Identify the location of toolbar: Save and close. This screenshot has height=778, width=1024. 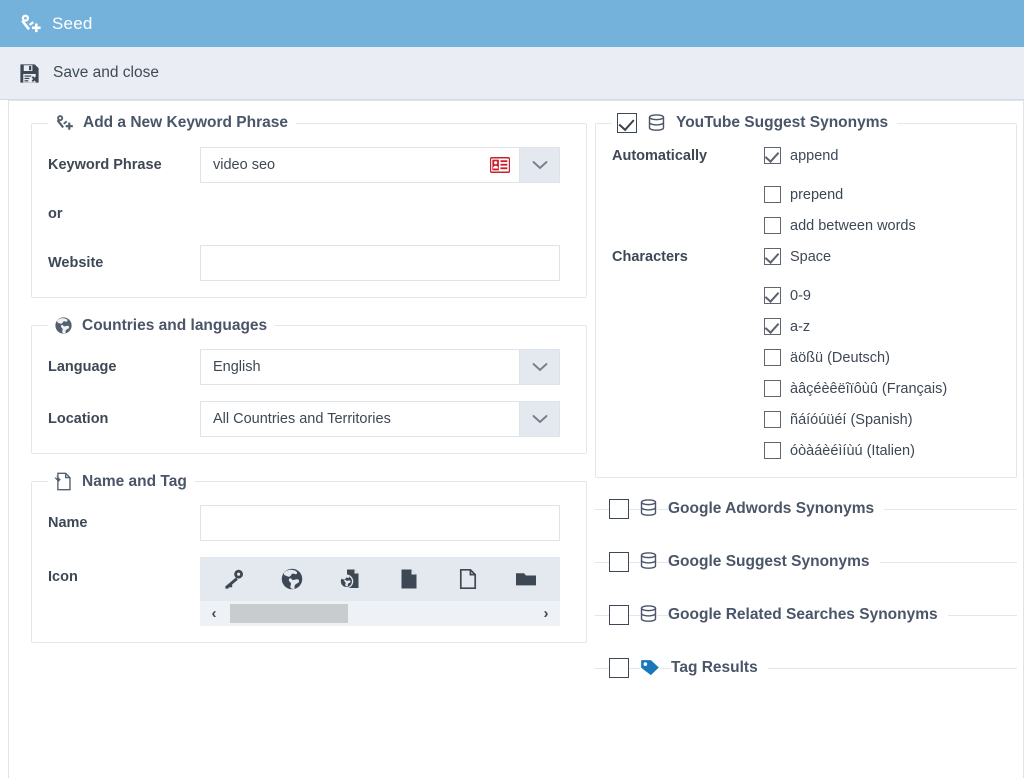
(512, 73).